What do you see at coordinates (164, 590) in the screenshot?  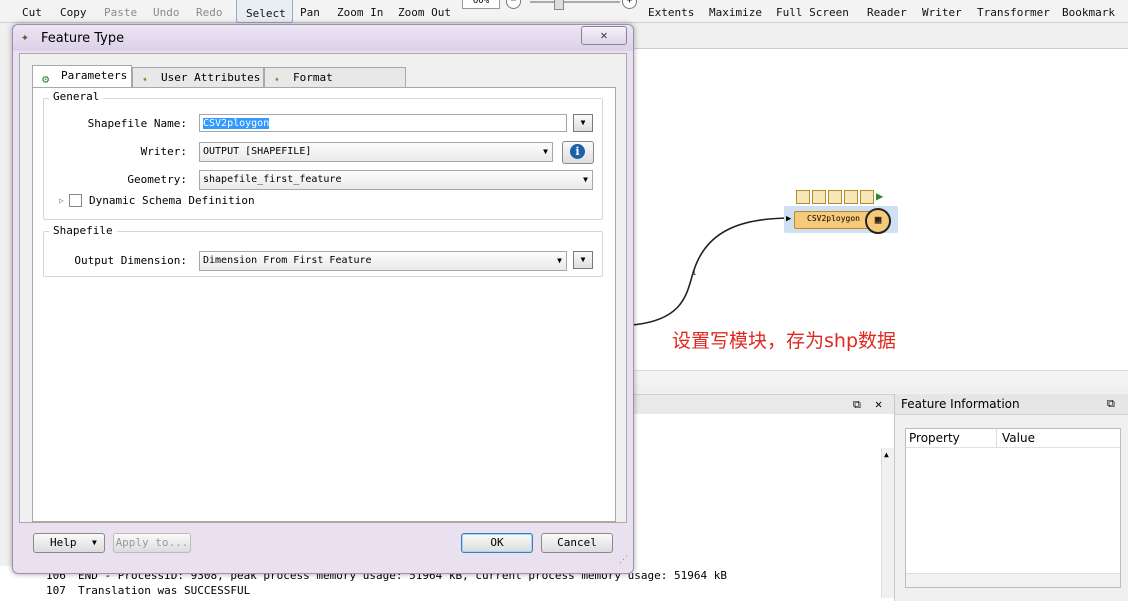 I see `log-line-text: Translation was SUCCESSFUL` at bounding box center [164, 590].